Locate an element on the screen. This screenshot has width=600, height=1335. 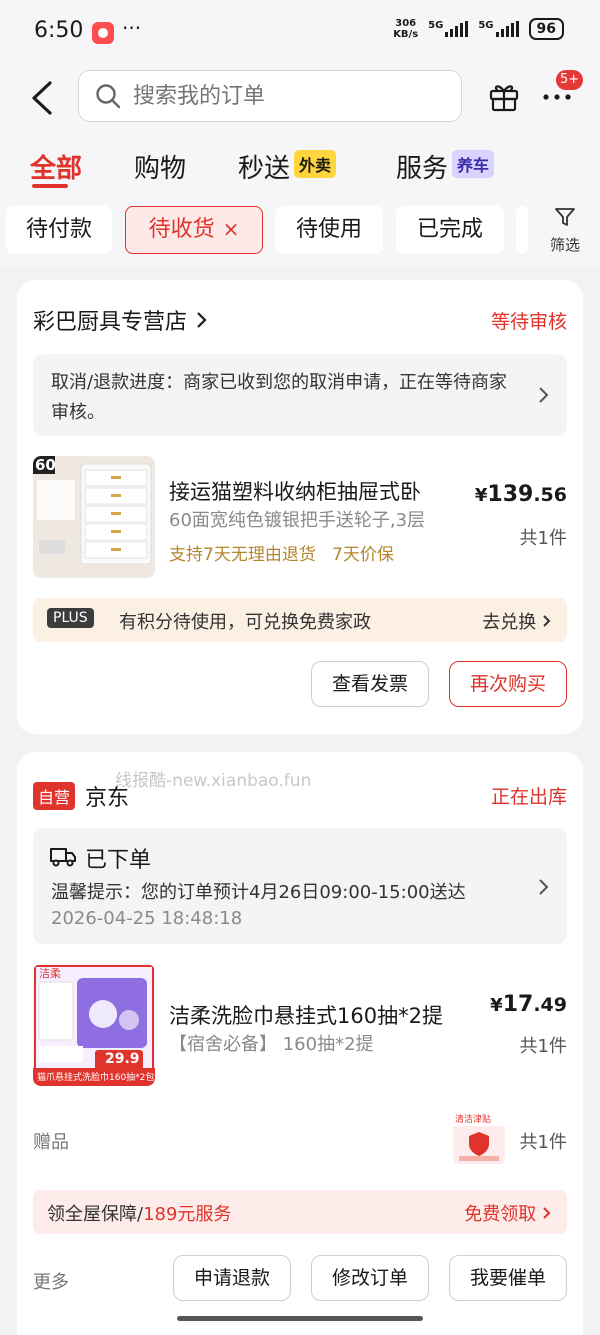
gift-image-label: 清洁津贴 is located at coordinates (473, 1120).